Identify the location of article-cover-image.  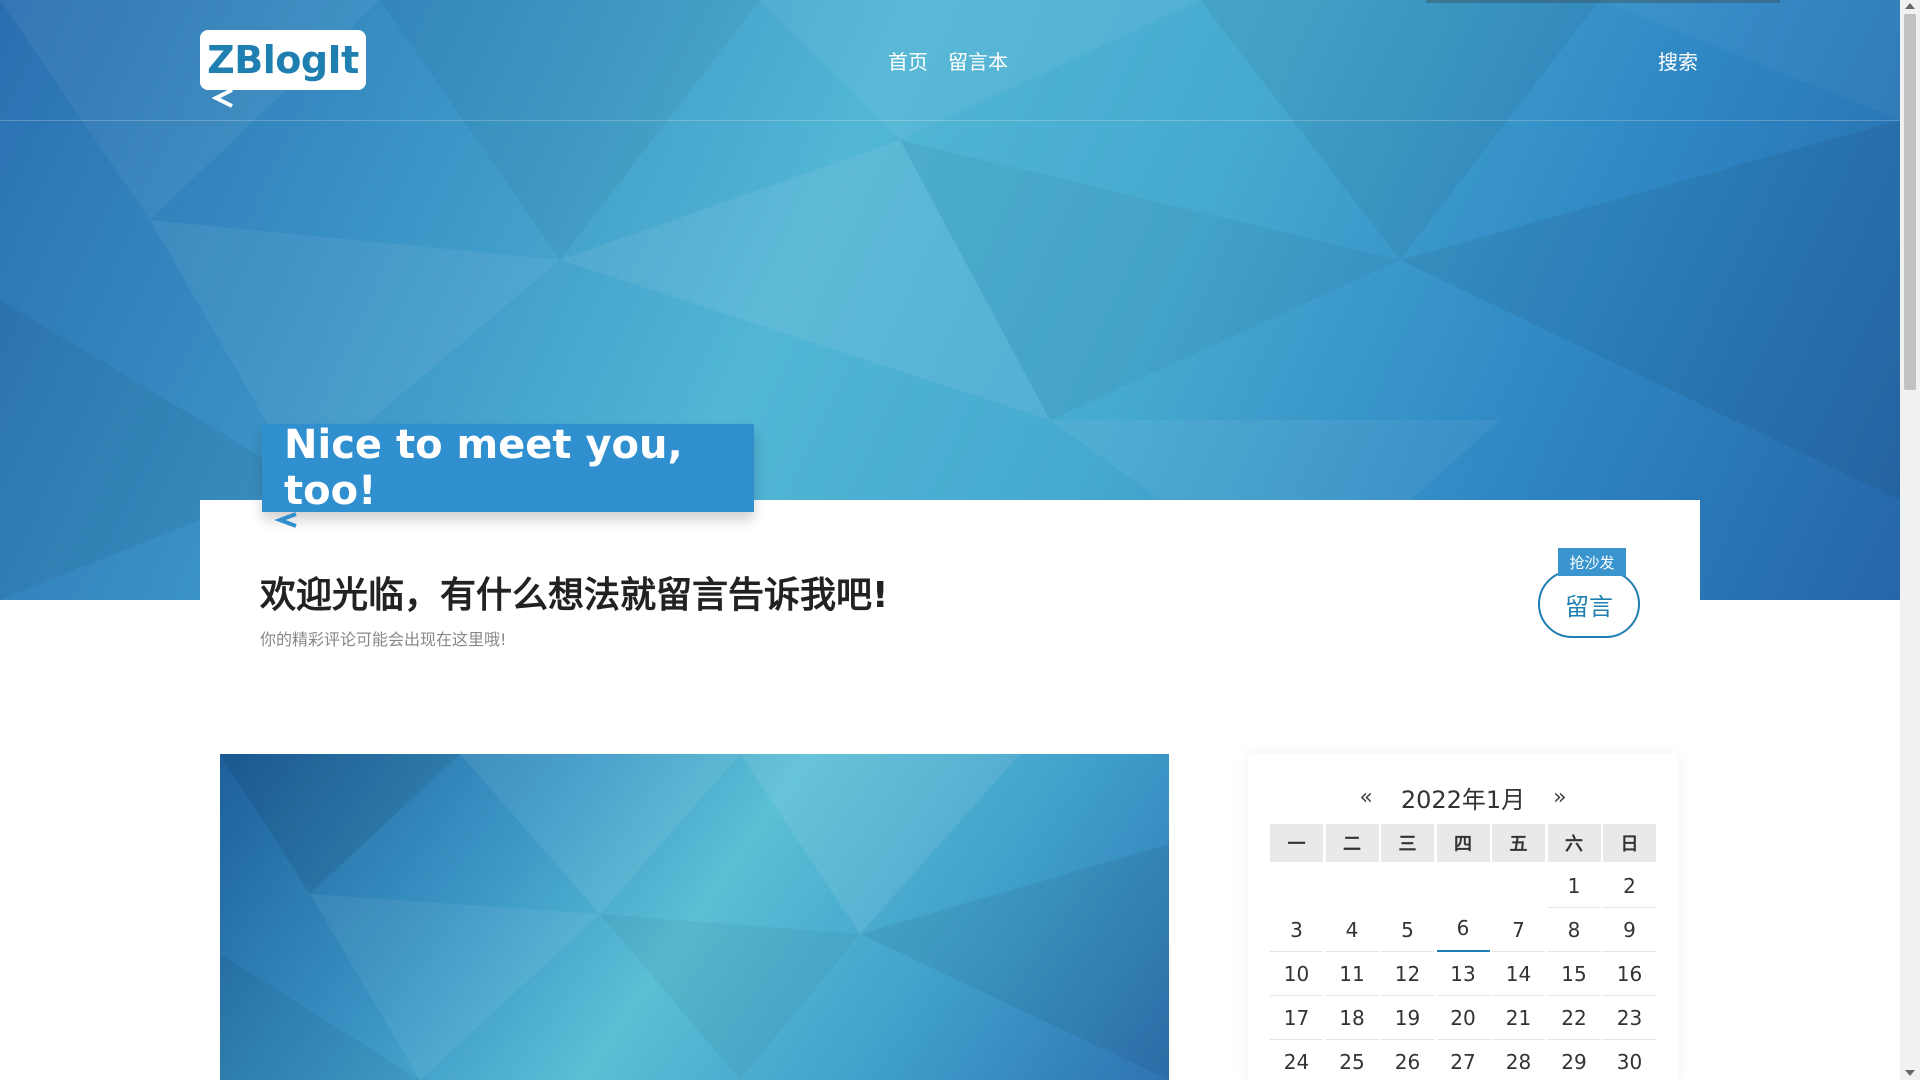
(694, 917).